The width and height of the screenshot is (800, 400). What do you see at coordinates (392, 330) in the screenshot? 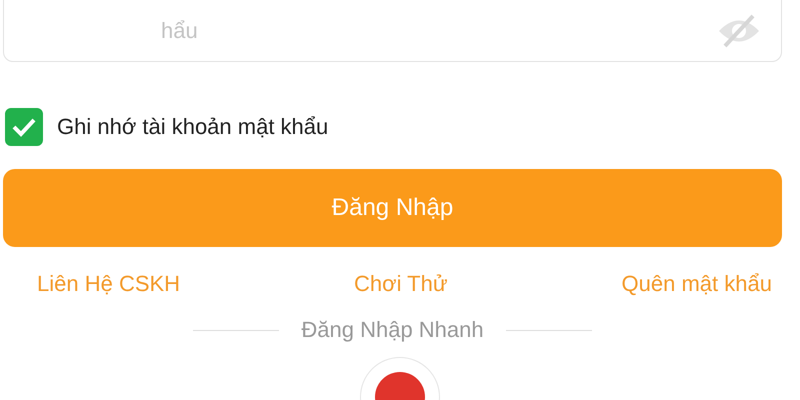
I see `quick-login-title: Đăng Nhập Nhanh` at bounding box center [392, 330].